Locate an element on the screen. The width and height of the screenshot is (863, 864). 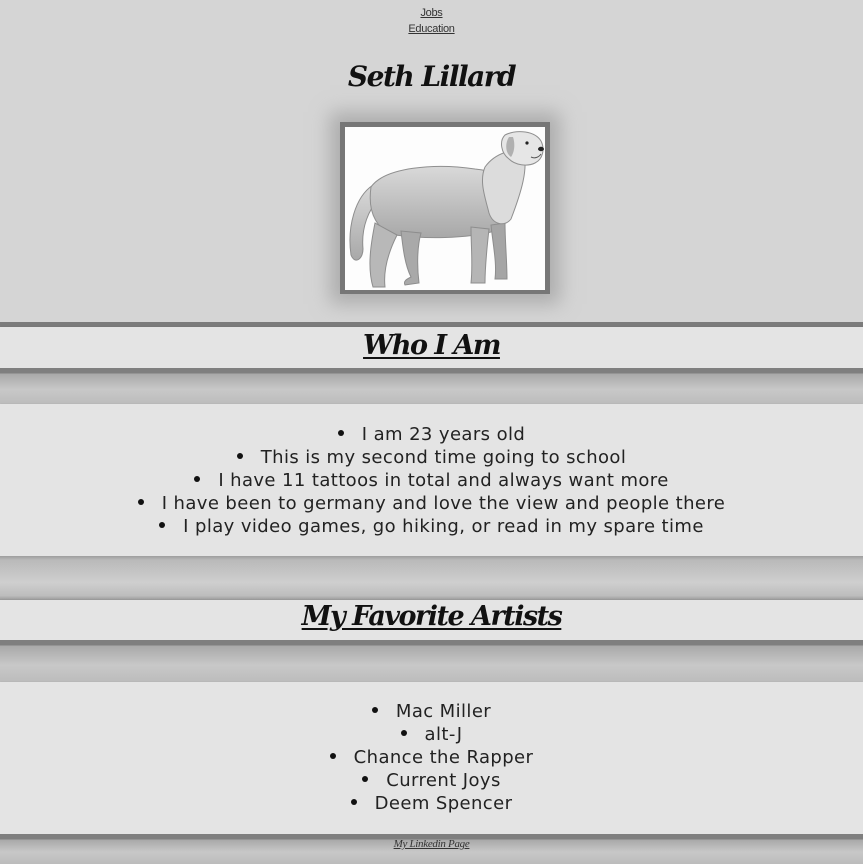
list-item: Chance the Rapper is located at coordinates (431, 757).